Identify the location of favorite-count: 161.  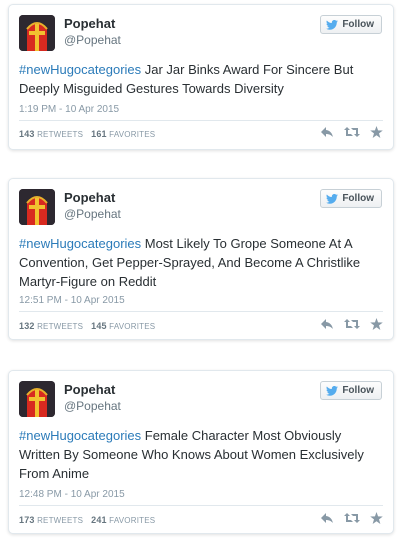
(99, 134).